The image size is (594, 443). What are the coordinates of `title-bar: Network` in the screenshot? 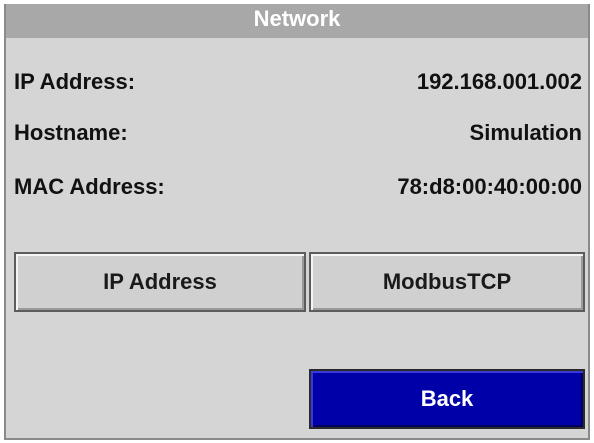 It's located at (297, 21).